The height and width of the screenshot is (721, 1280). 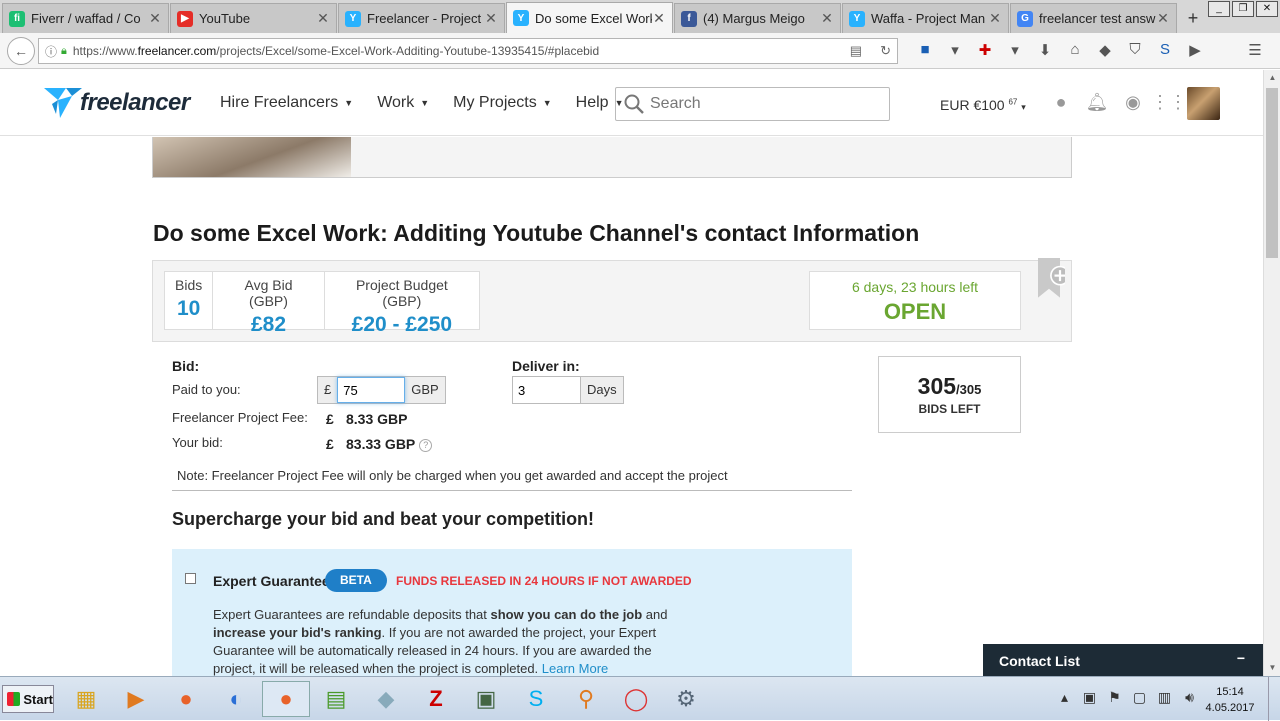 I want to click on skype-icon: S, so click(x=536, y=699).